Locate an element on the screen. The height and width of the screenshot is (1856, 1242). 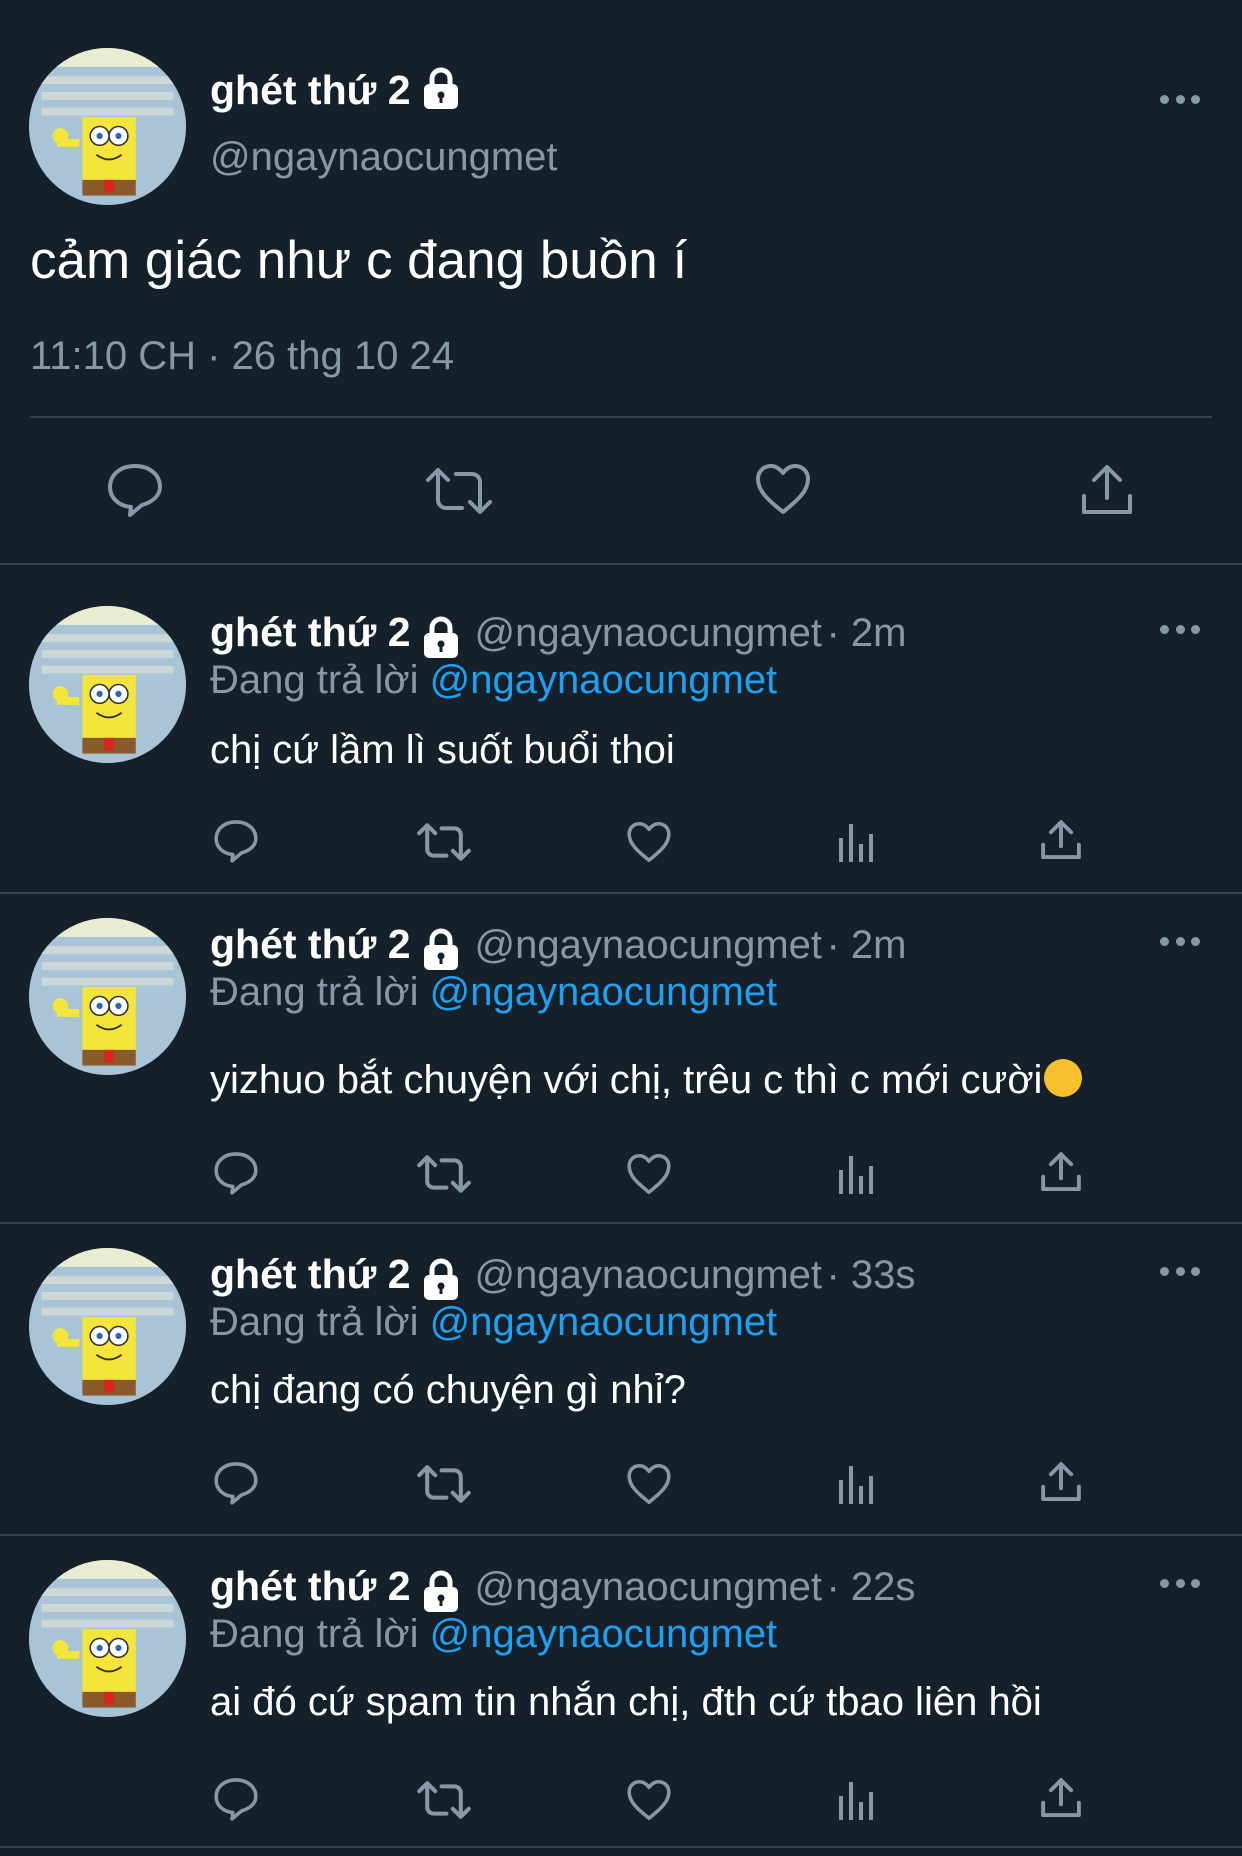
lock-icon is located at coordinates (441, 89).